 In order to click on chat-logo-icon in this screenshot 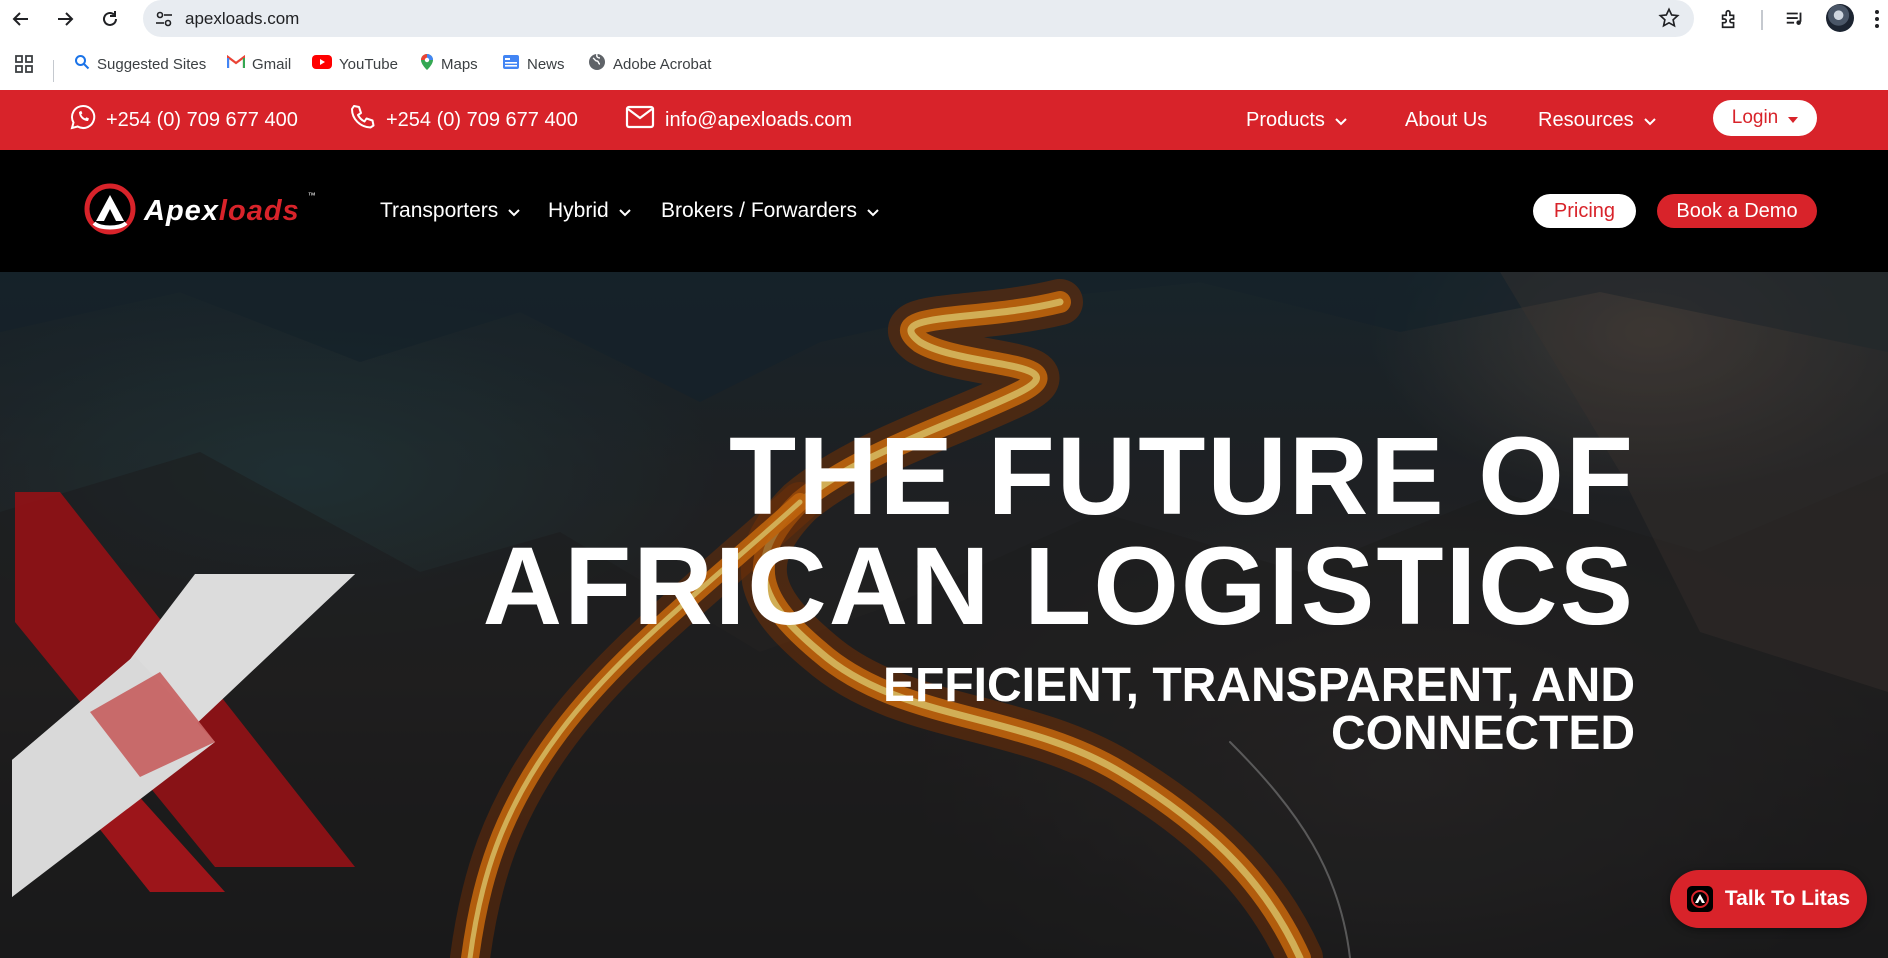, I will do `click(1699, 899)`.